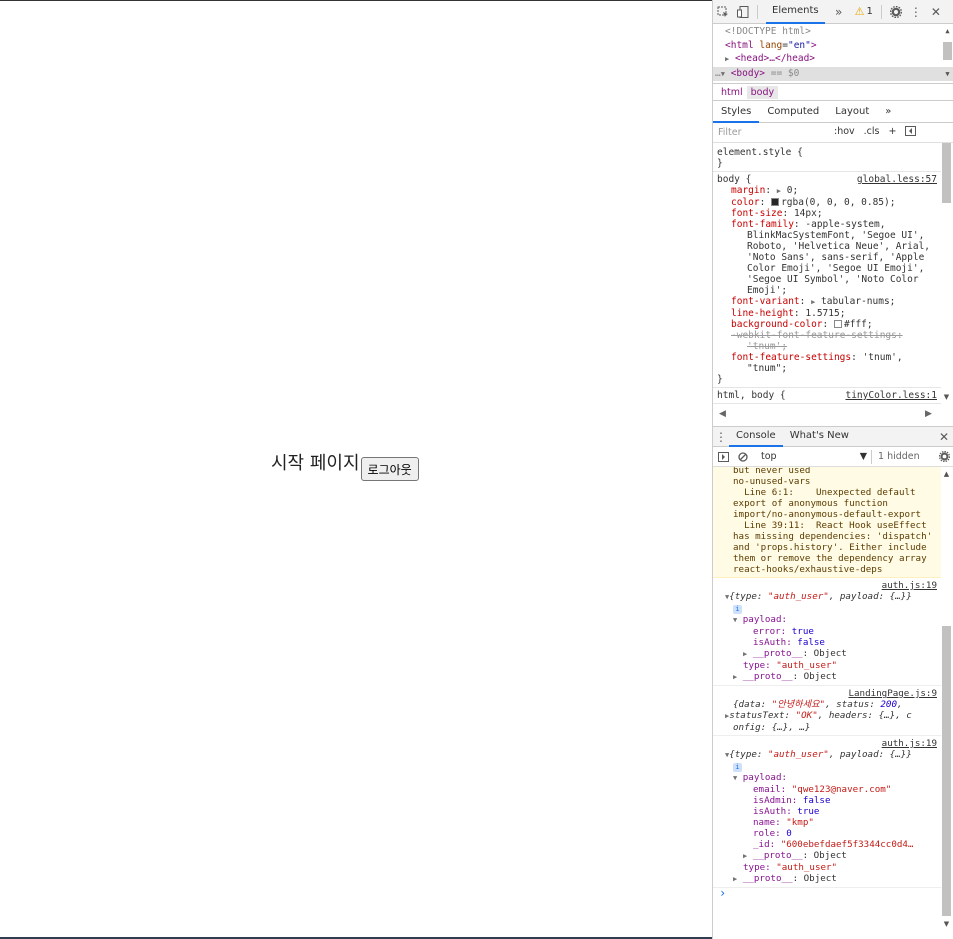  What do you see at coordinates (839, 246) in the screenshot?
I see `property-value-continued: Roboto, 'Helvetica Neue', Arial,` at bounding box center [839, 246].